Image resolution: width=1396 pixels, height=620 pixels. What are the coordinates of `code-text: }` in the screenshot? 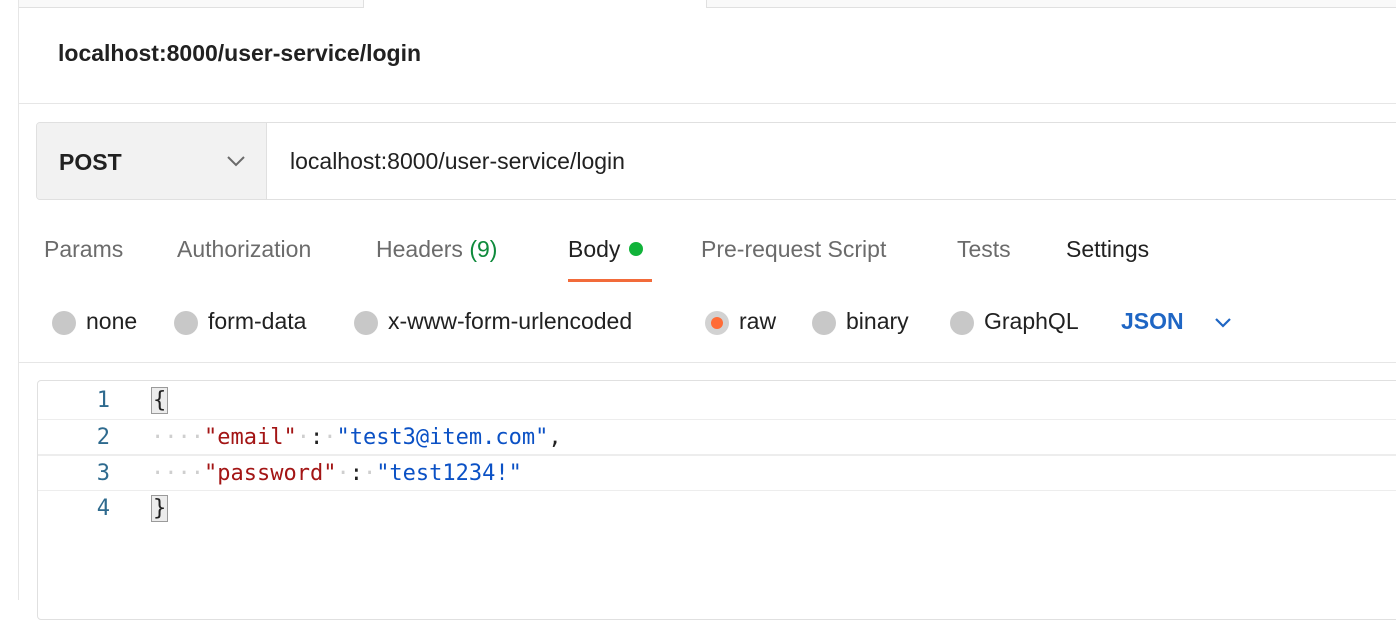 It's located at (160, 509).